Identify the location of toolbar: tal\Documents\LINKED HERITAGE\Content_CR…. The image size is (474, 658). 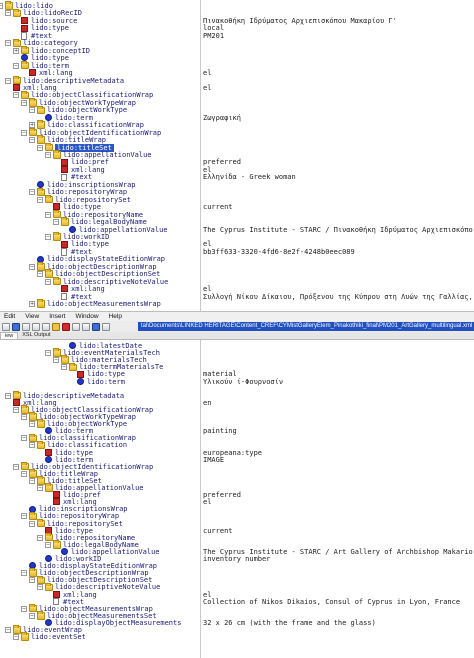
(237, 326).